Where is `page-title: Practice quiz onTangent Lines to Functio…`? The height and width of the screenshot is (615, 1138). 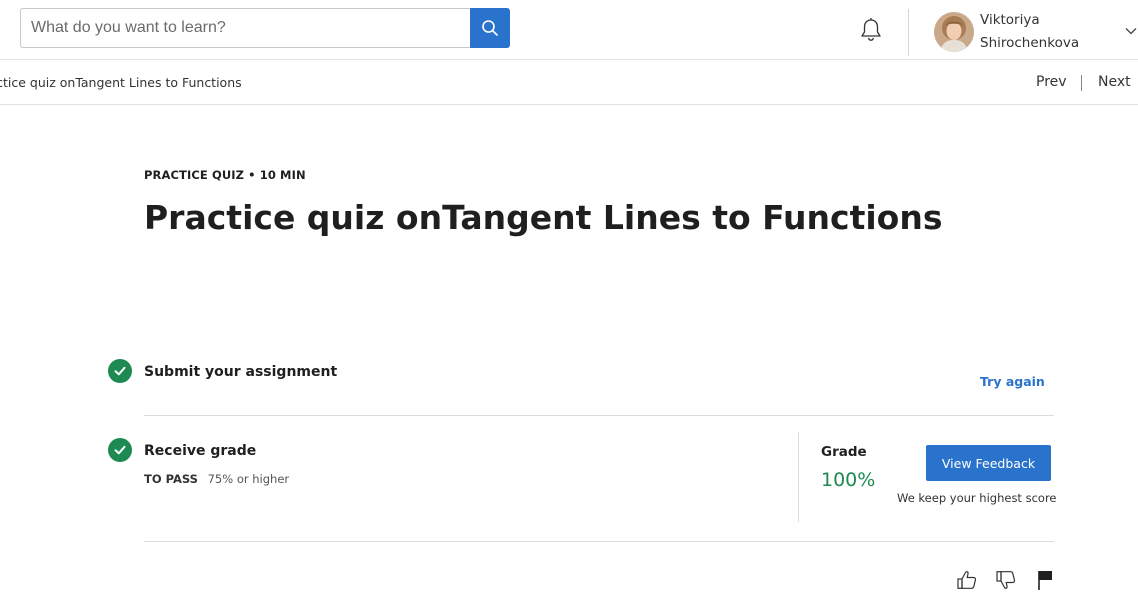
page-title: Practice quiz onTangent Lines to Functio… is located at coordinates (543, 217).